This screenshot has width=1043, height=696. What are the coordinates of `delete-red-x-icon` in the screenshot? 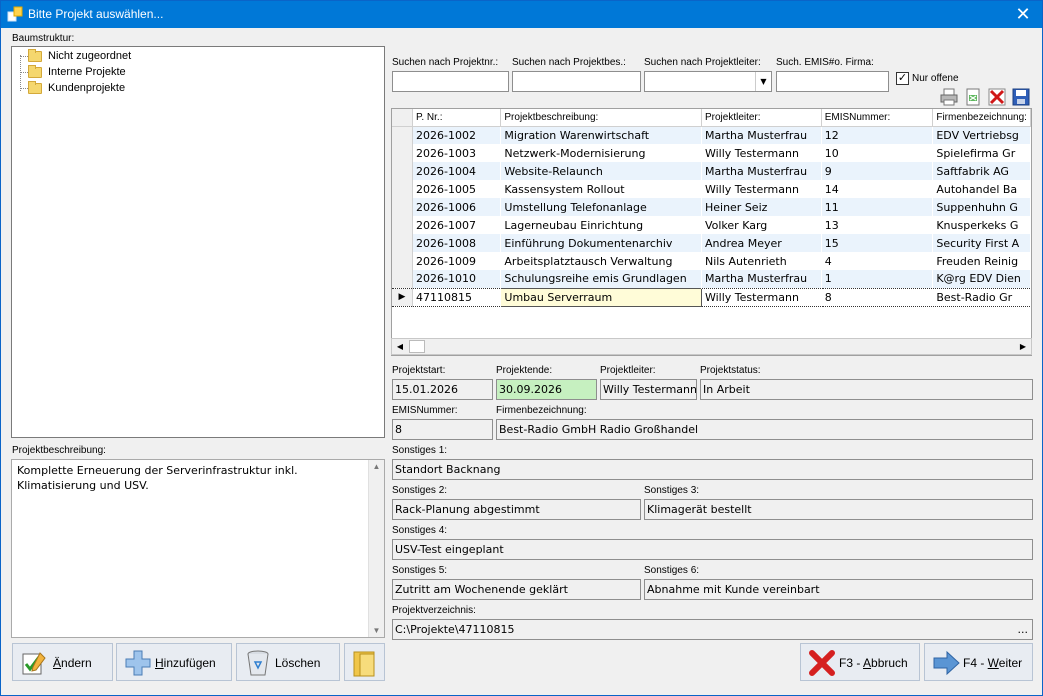 It's located at (997, 97).